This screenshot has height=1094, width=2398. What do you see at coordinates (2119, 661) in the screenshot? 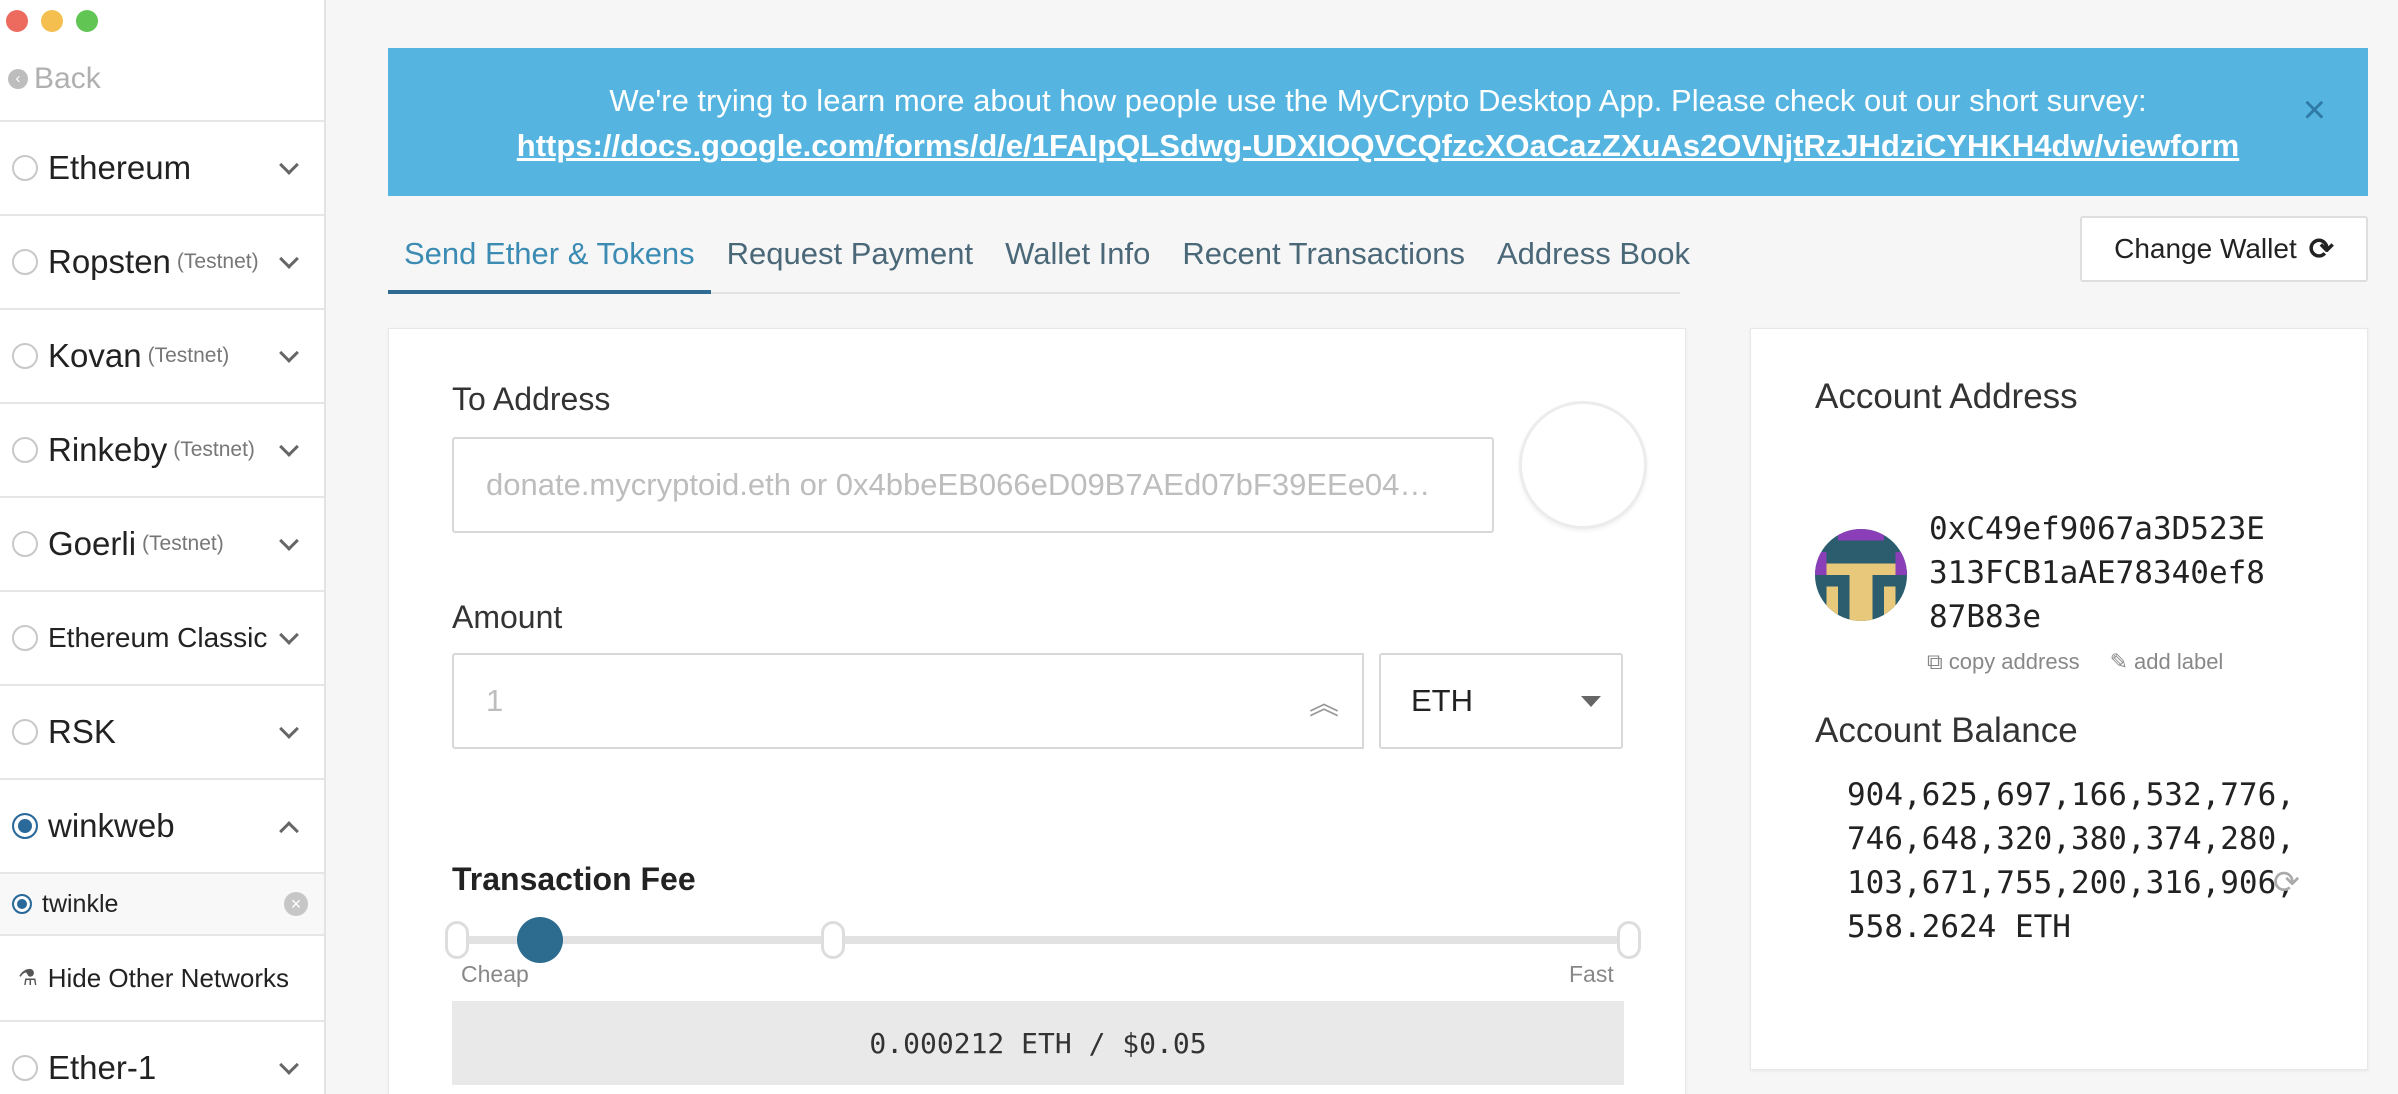
I see `pencil-icon: ✎` at bounding box center [2119, 661].